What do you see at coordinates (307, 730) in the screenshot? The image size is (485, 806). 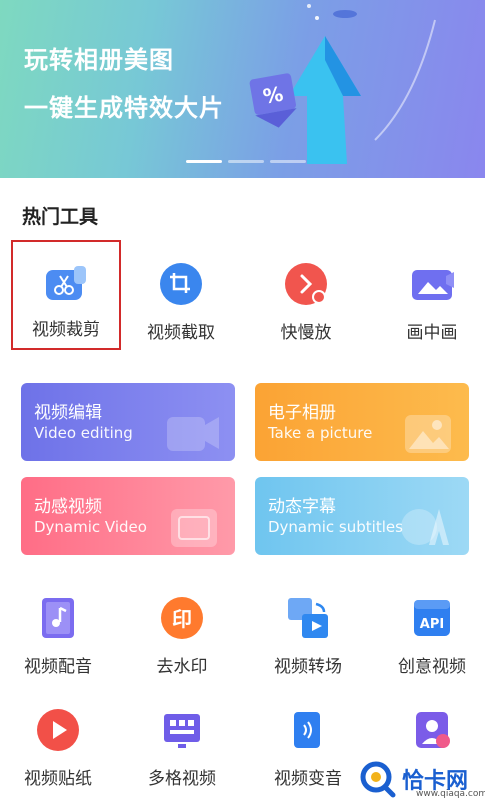 I see `voice-change-icon` at bounding box center [307, 730].